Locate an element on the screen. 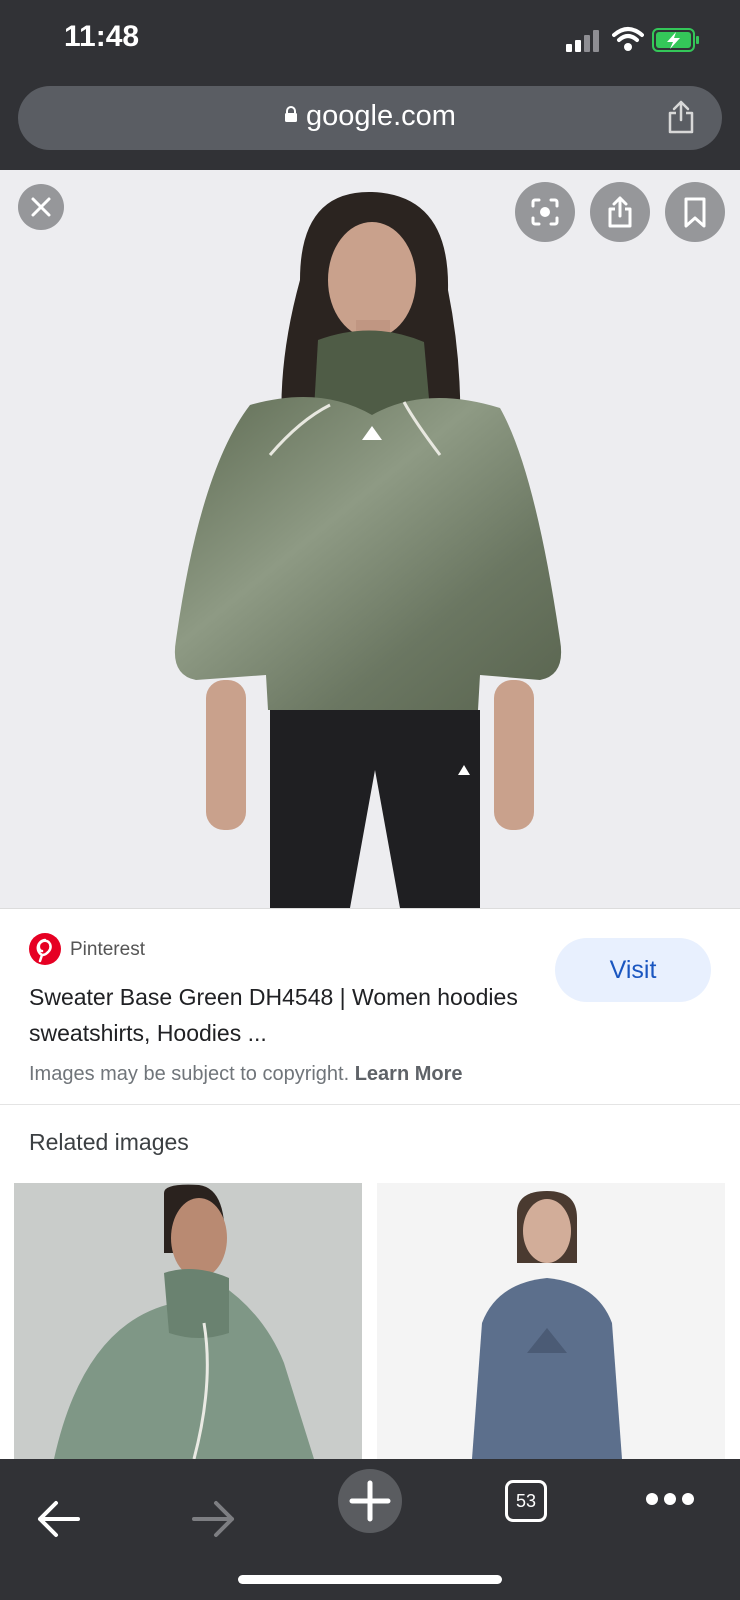  new-tab-button is located at coordinates (370, 1501).